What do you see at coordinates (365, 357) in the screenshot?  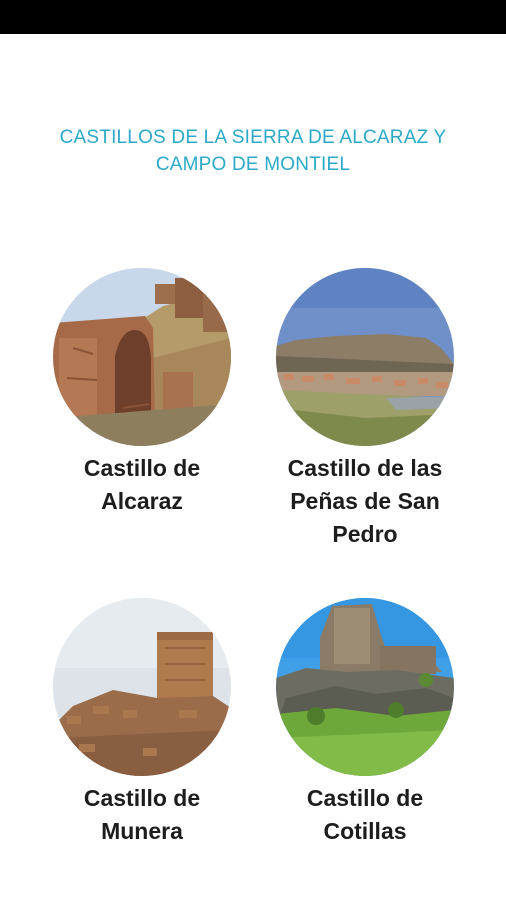 I see `cliff-town-landscape-photo` at bounding box center [365, 357].